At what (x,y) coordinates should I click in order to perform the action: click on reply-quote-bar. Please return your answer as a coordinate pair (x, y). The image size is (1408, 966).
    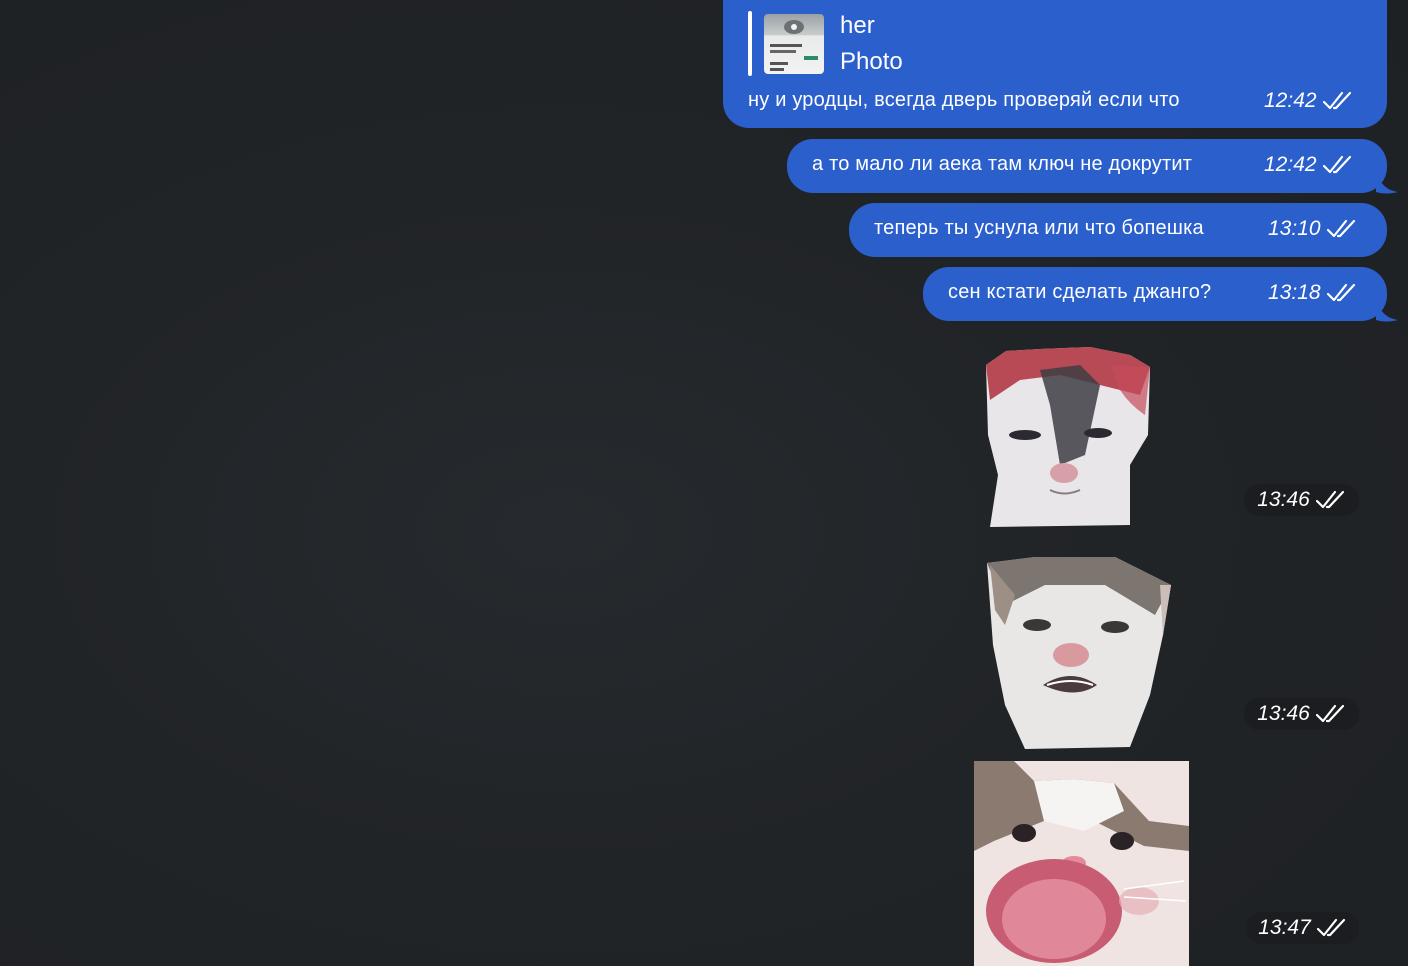
    Looking at the image, I should click on (750, 43).